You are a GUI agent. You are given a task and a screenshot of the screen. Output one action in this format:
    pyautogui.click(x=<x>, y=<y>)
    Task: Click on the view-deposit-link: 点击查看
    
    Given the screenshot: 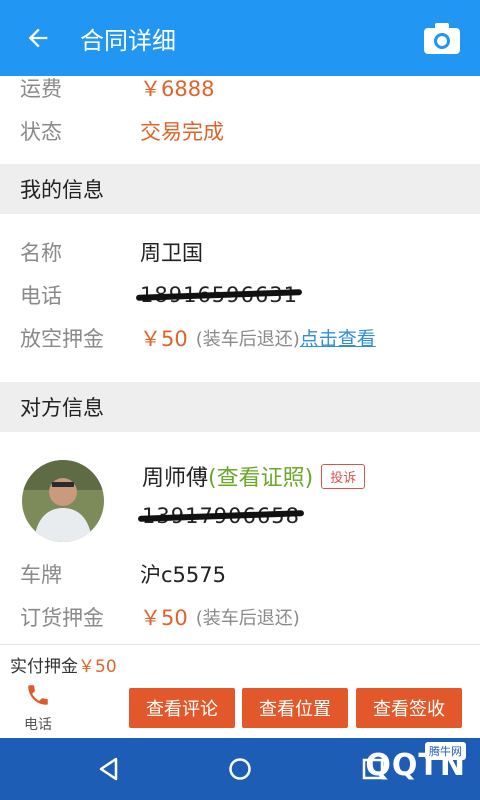 What is the action you would take?
    pyautogui.click(x=338, y=337)
    